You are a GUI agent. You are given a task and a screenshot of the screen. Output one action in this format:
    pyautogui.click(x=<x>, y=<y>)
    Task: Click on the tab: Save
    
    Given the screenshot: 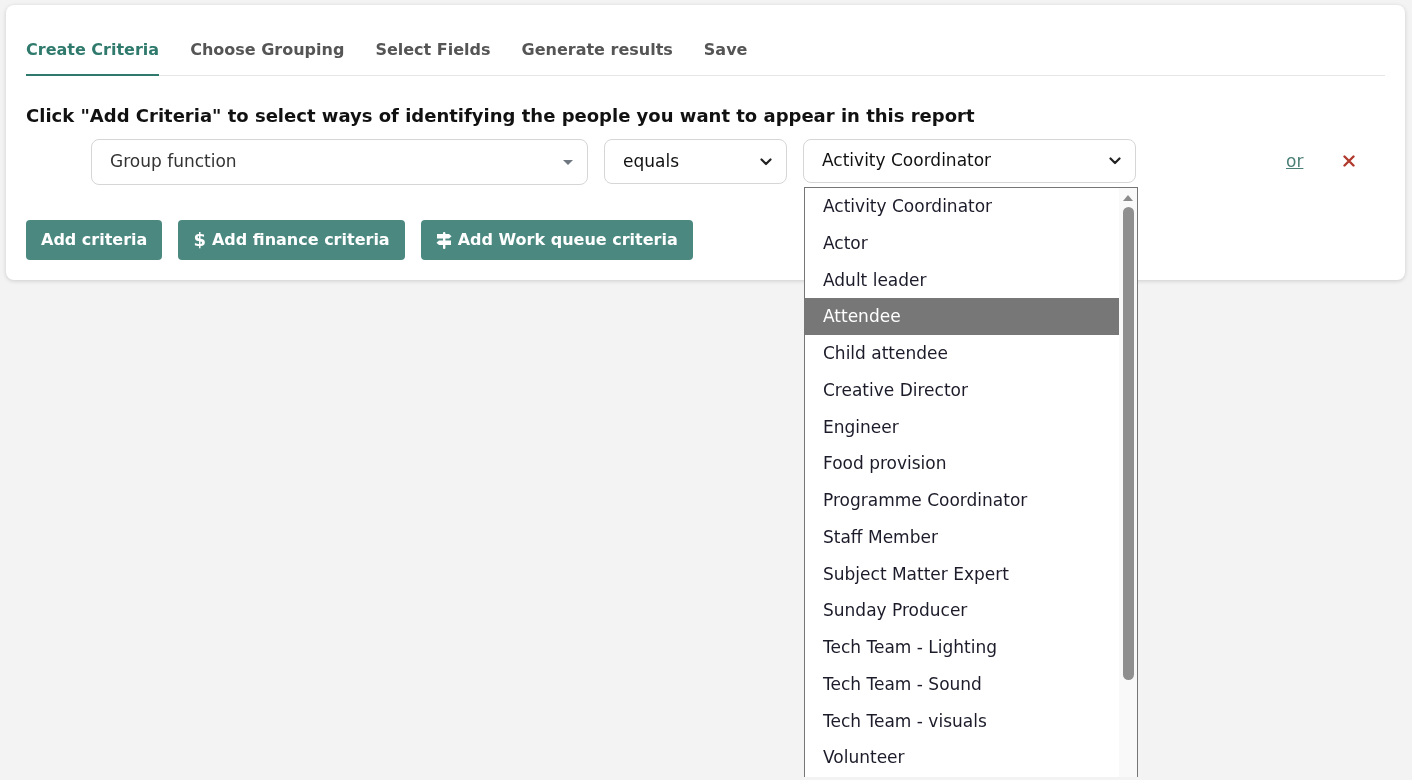 What is the action you would take?
    pyautogui.click(x=725, y=50)
    